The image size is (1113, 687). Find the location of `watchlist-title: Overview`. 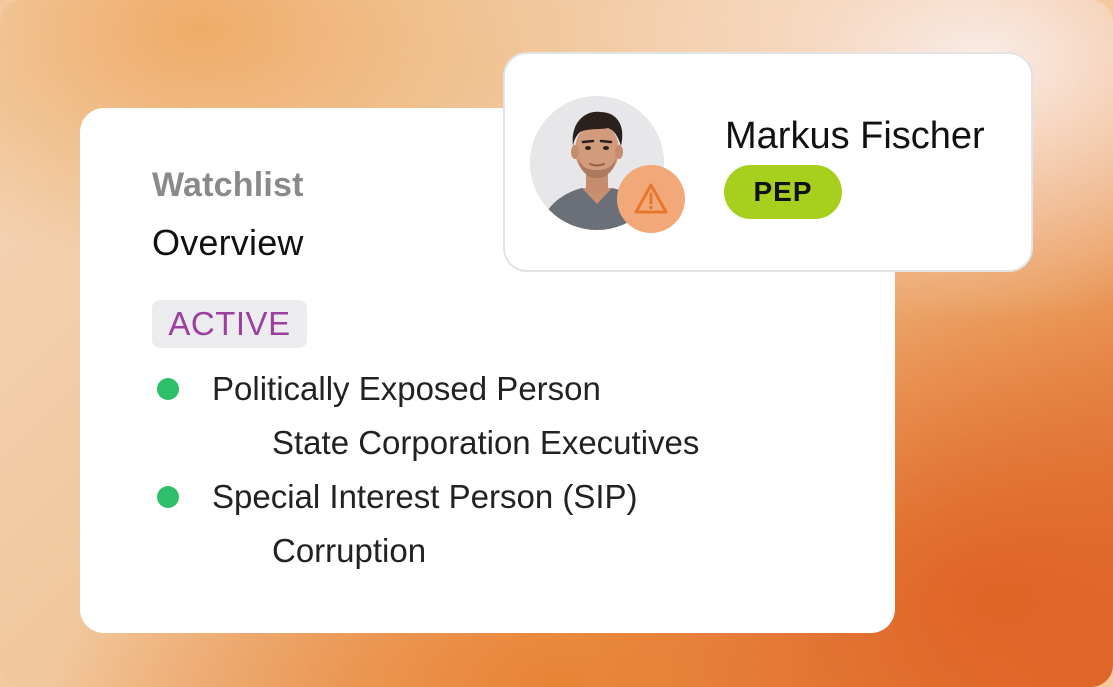

watchlist-title: Overview is located at coordinates (228, 242).